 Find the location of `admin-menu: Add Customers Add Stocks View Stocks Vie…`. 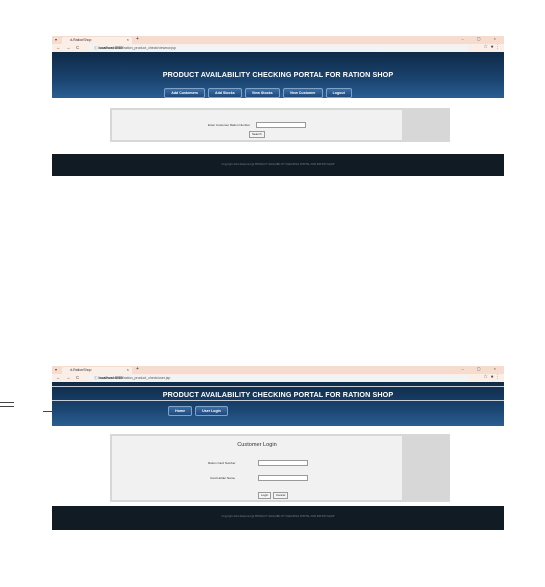

admin-menu: Add Customers Add Stocks View Stocks Vie… is located at coordinates (278, 93).